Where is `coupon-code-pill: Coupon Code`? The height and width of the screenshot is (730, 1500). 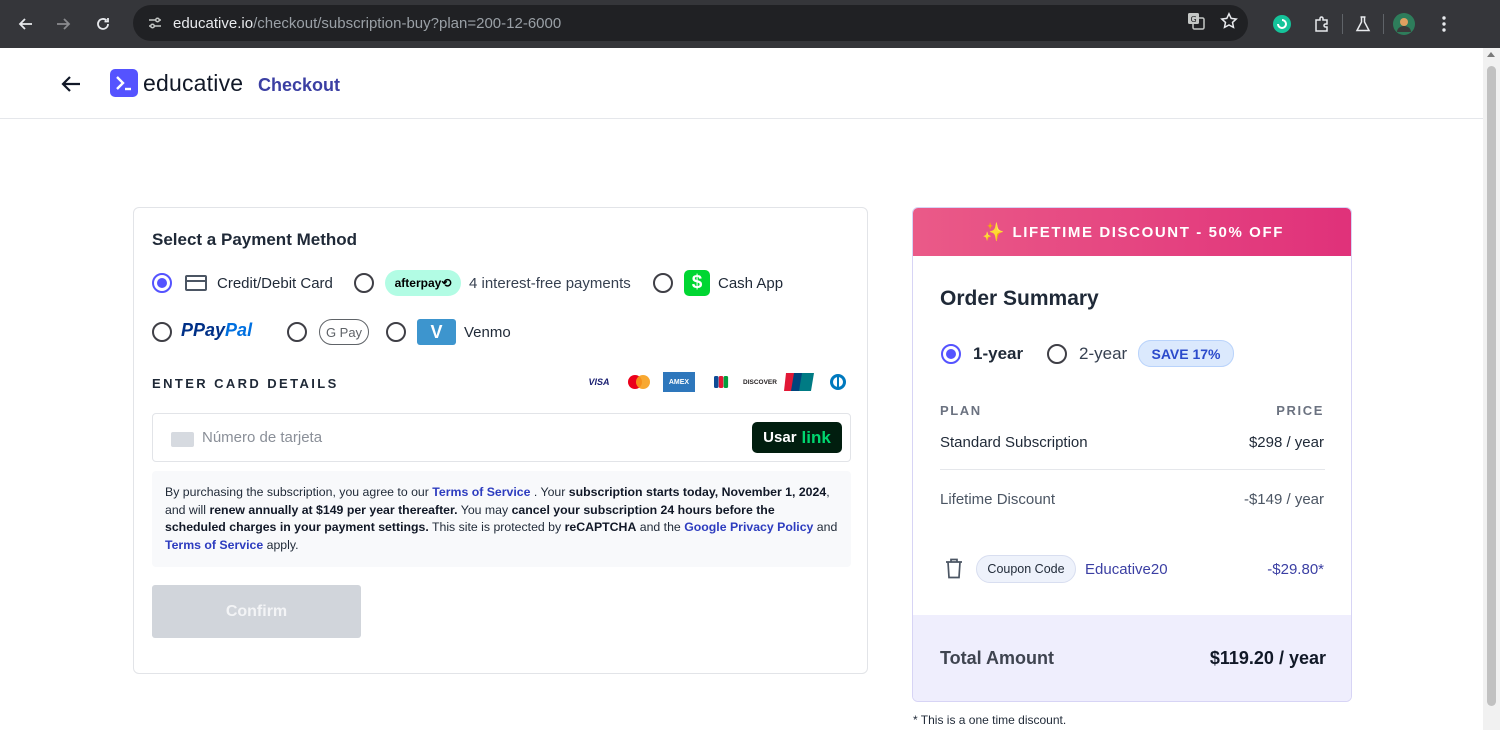 coupon-code-pill: Coupon Code is located at coordinates (1026, 569).